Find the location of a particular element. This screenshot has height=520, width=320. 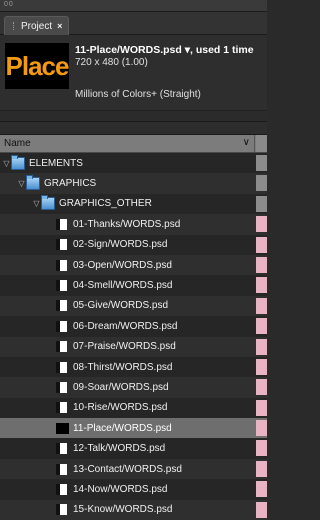

chevron-down-icon: ∨ is located at coordinates (246, 142).